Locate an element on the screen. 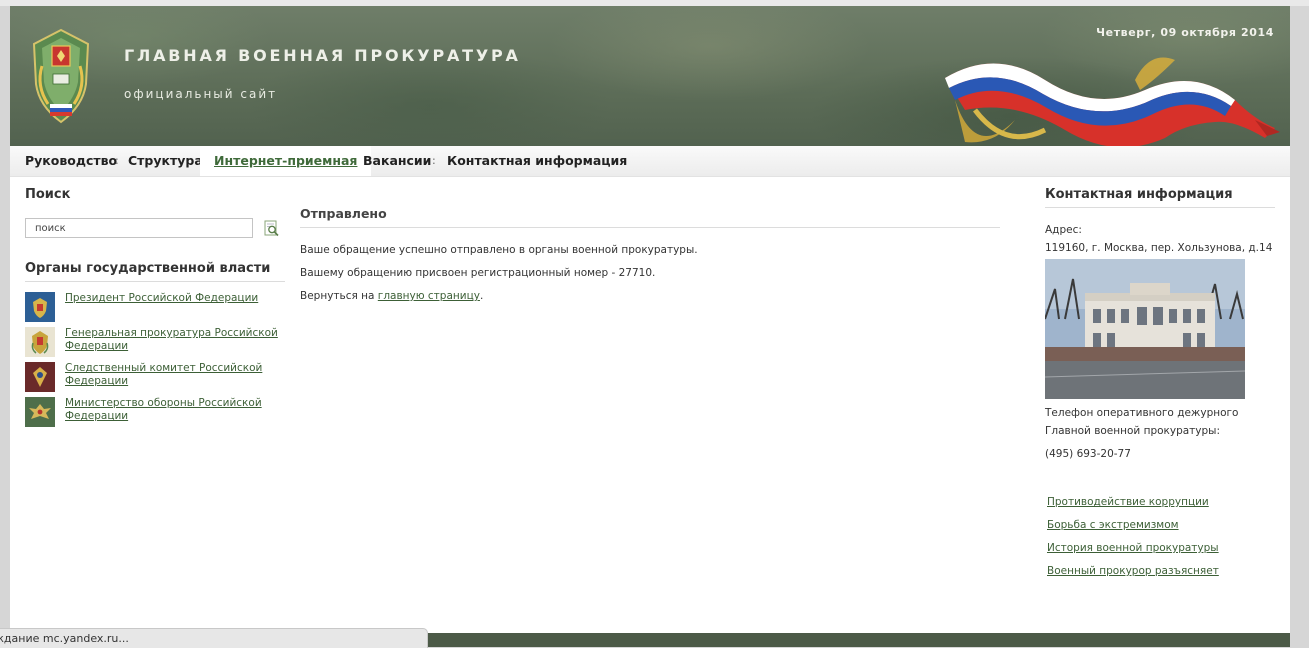 Image resolution: width=1309 pixels, height=648 pixels. anti-corruption-link: Противодействие коррупции is located at coordinates (1128, 502).